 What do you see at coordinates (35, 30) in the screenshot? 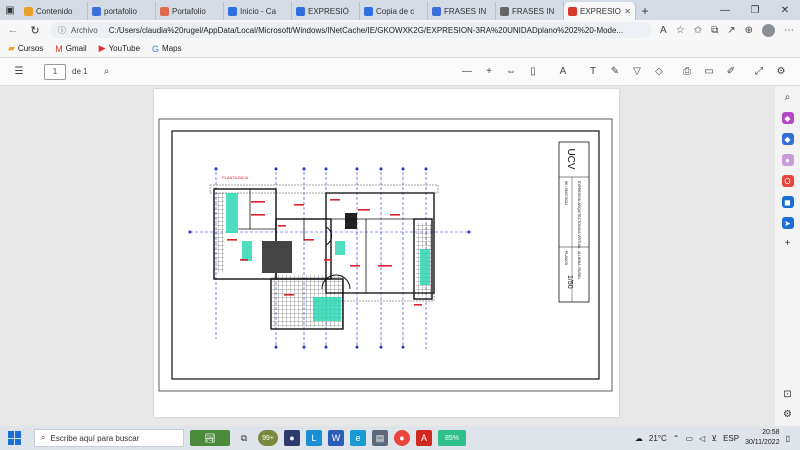
I see `refresh-icon: ↻` at bounding box center [35, 30].